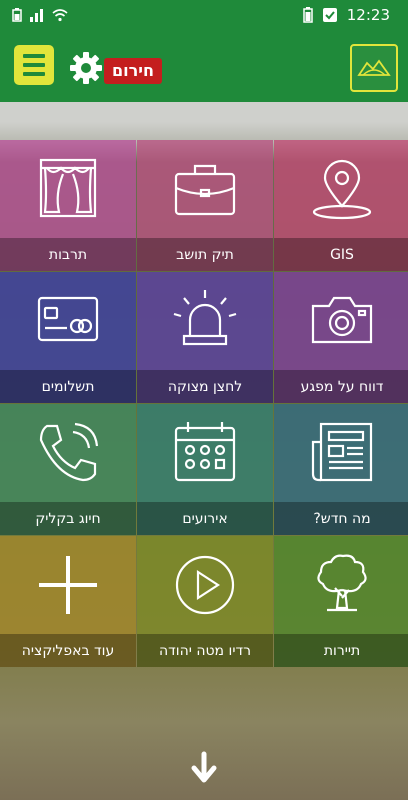 The width and height of the screenshot is (408, 800). Describe the element at coordinates (68, 254) in the screenshot. I see `tile-label: תרבות` at that location.